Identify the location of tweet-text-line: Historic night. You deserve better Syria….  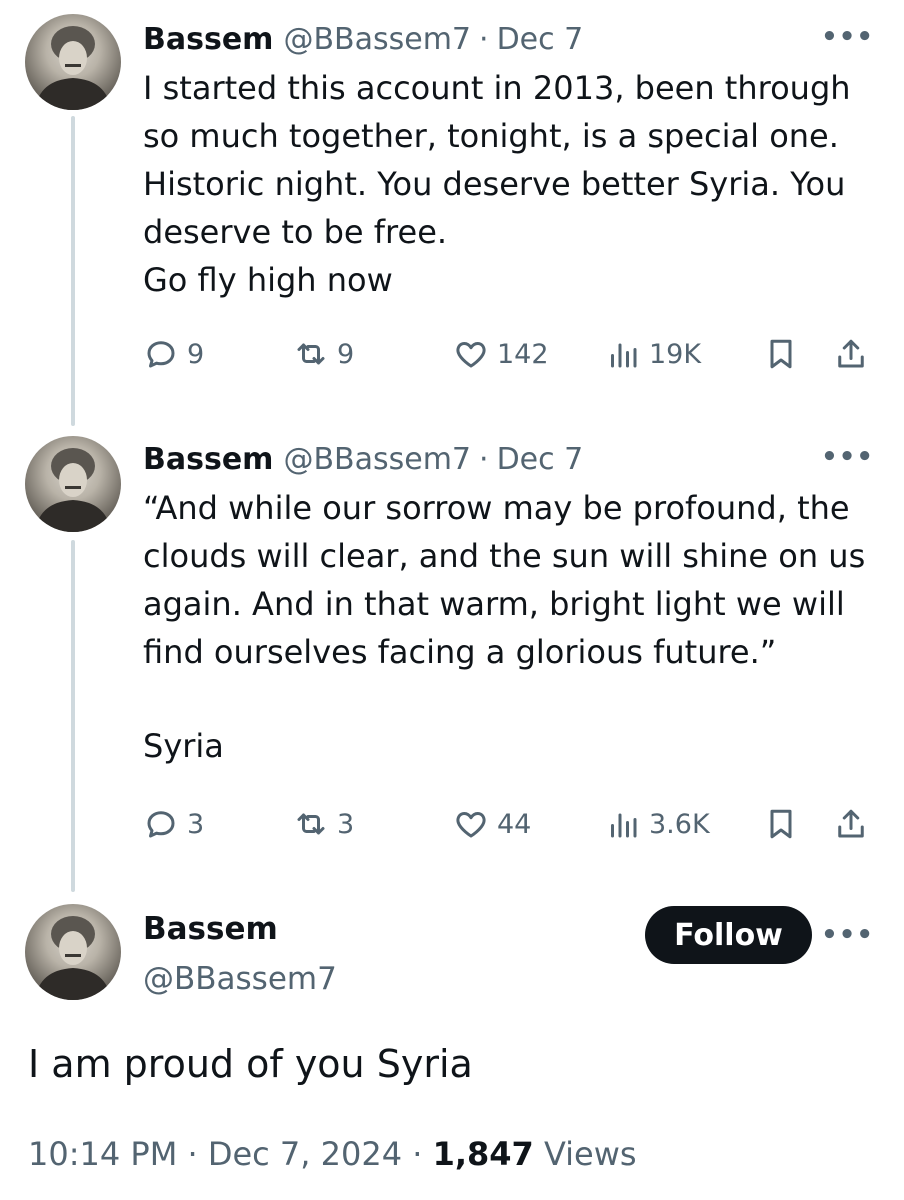
(494, 184).